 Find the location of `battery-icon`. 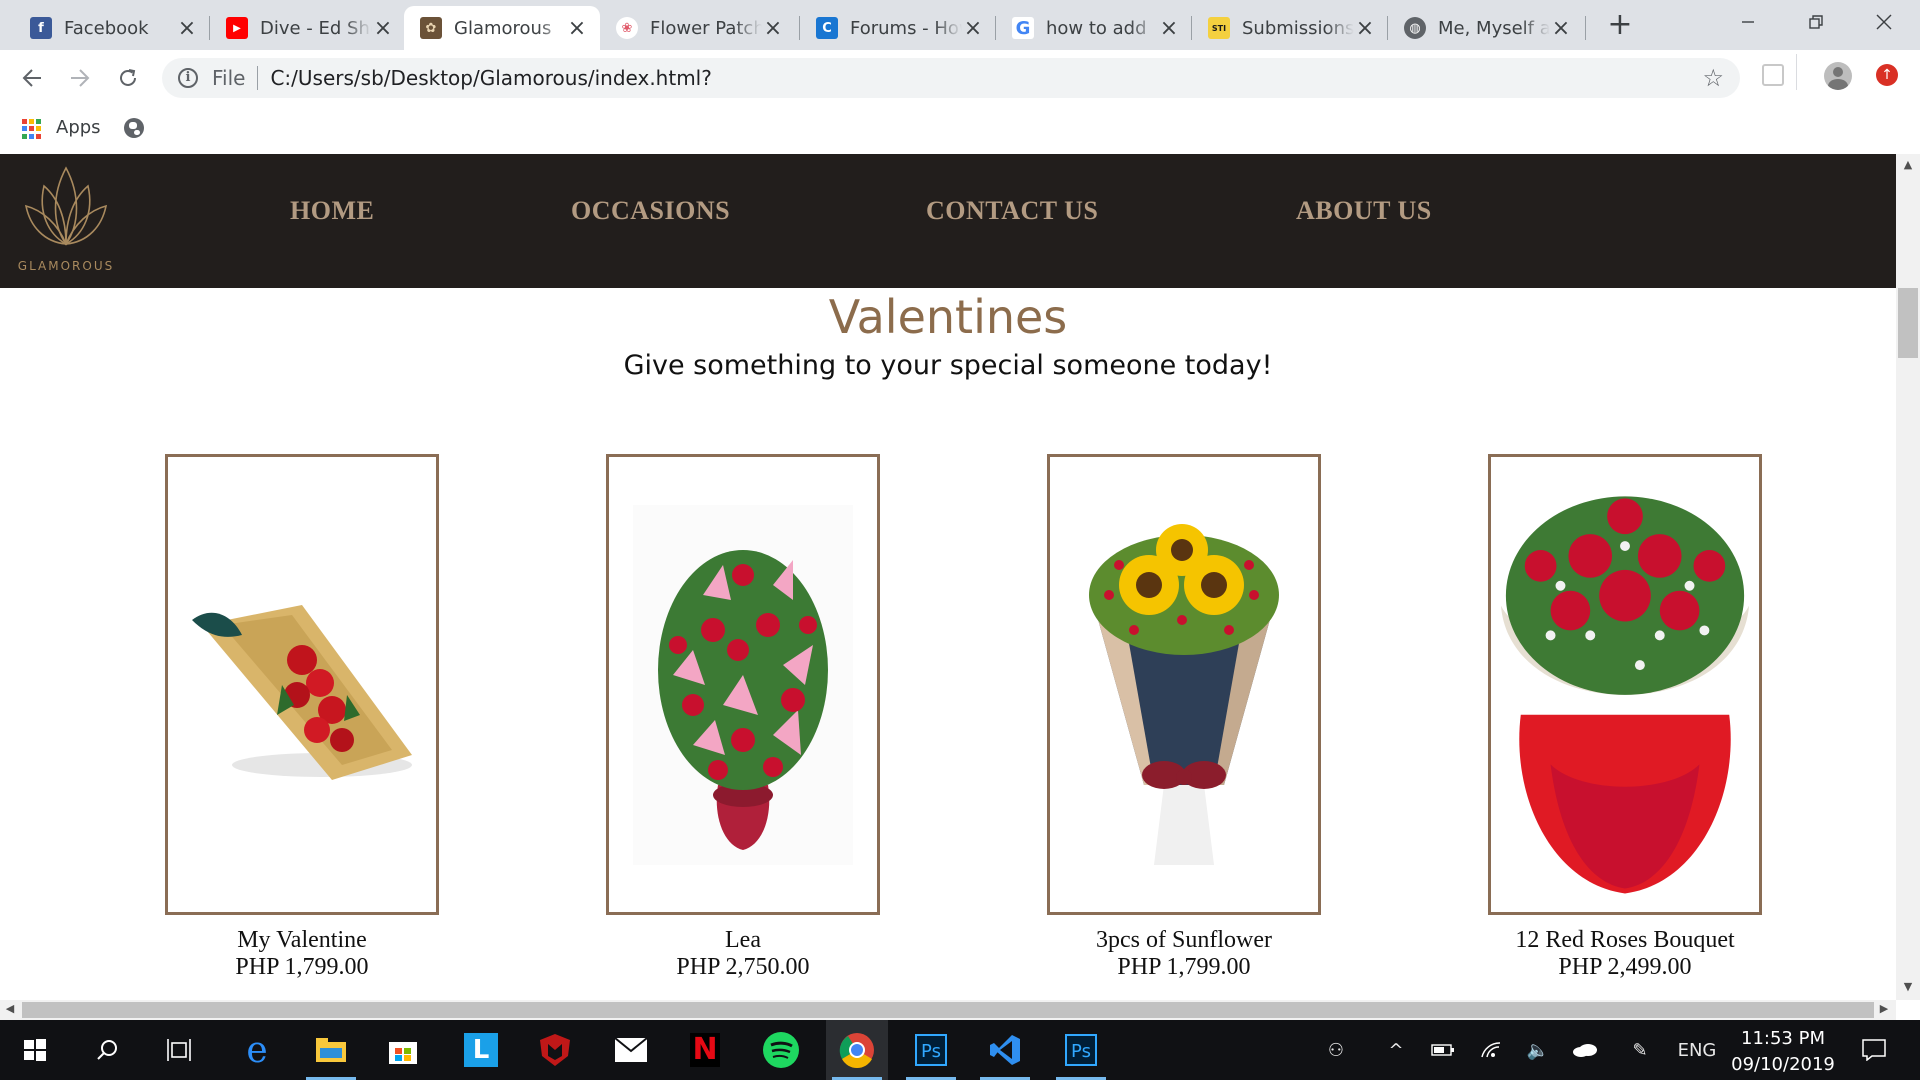

battery-icon is located at coordinates (1443, 1050).